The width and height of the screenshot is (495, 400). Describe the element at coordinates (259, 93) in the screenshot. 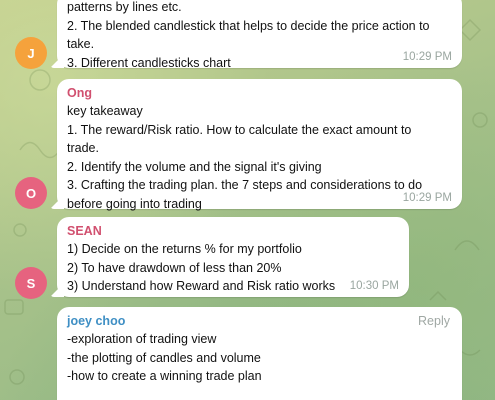

I see `sender-name: Ong` at that location.